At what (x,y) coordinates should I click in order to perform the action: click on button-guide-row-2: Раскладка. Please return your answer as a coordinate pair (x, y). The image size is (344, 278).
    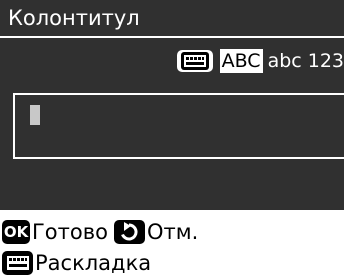
    Looking at the image, I should click on (76, 263).